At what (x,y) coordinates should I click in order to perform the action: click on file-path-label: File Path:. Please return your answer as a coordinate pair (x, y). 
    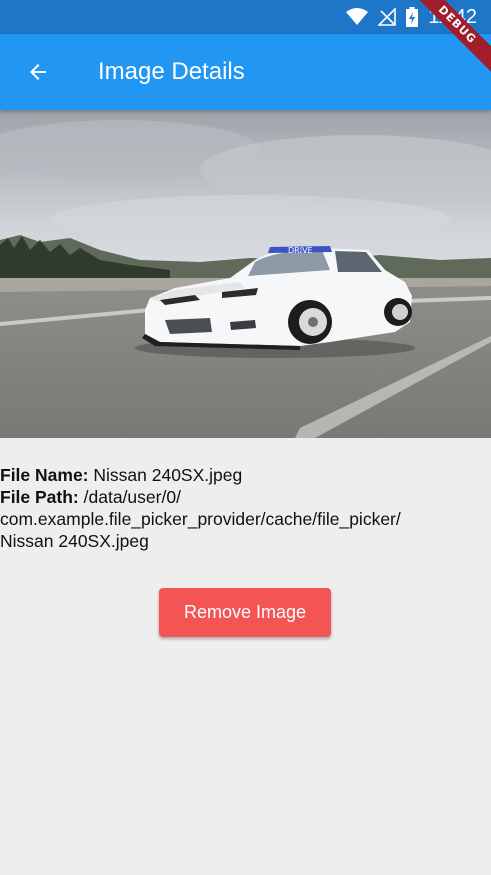
    Looking at the image, I should click on (39, 497).